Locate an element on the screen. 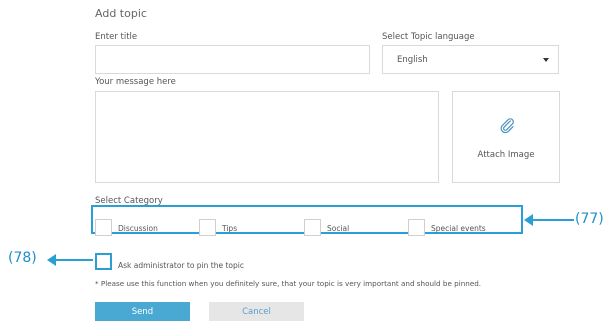  category-label-discussion: Discussion is located at coordinates (138, 228).